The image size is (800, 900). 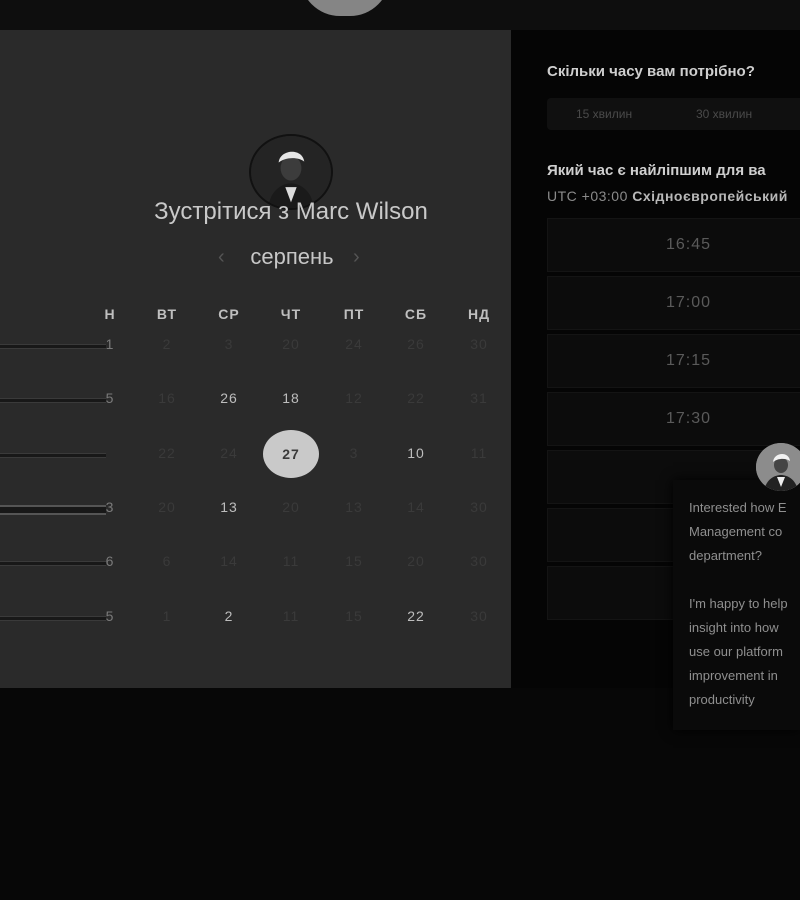 I want to click on time-slot: 17:15, so click(x=673, y=361).